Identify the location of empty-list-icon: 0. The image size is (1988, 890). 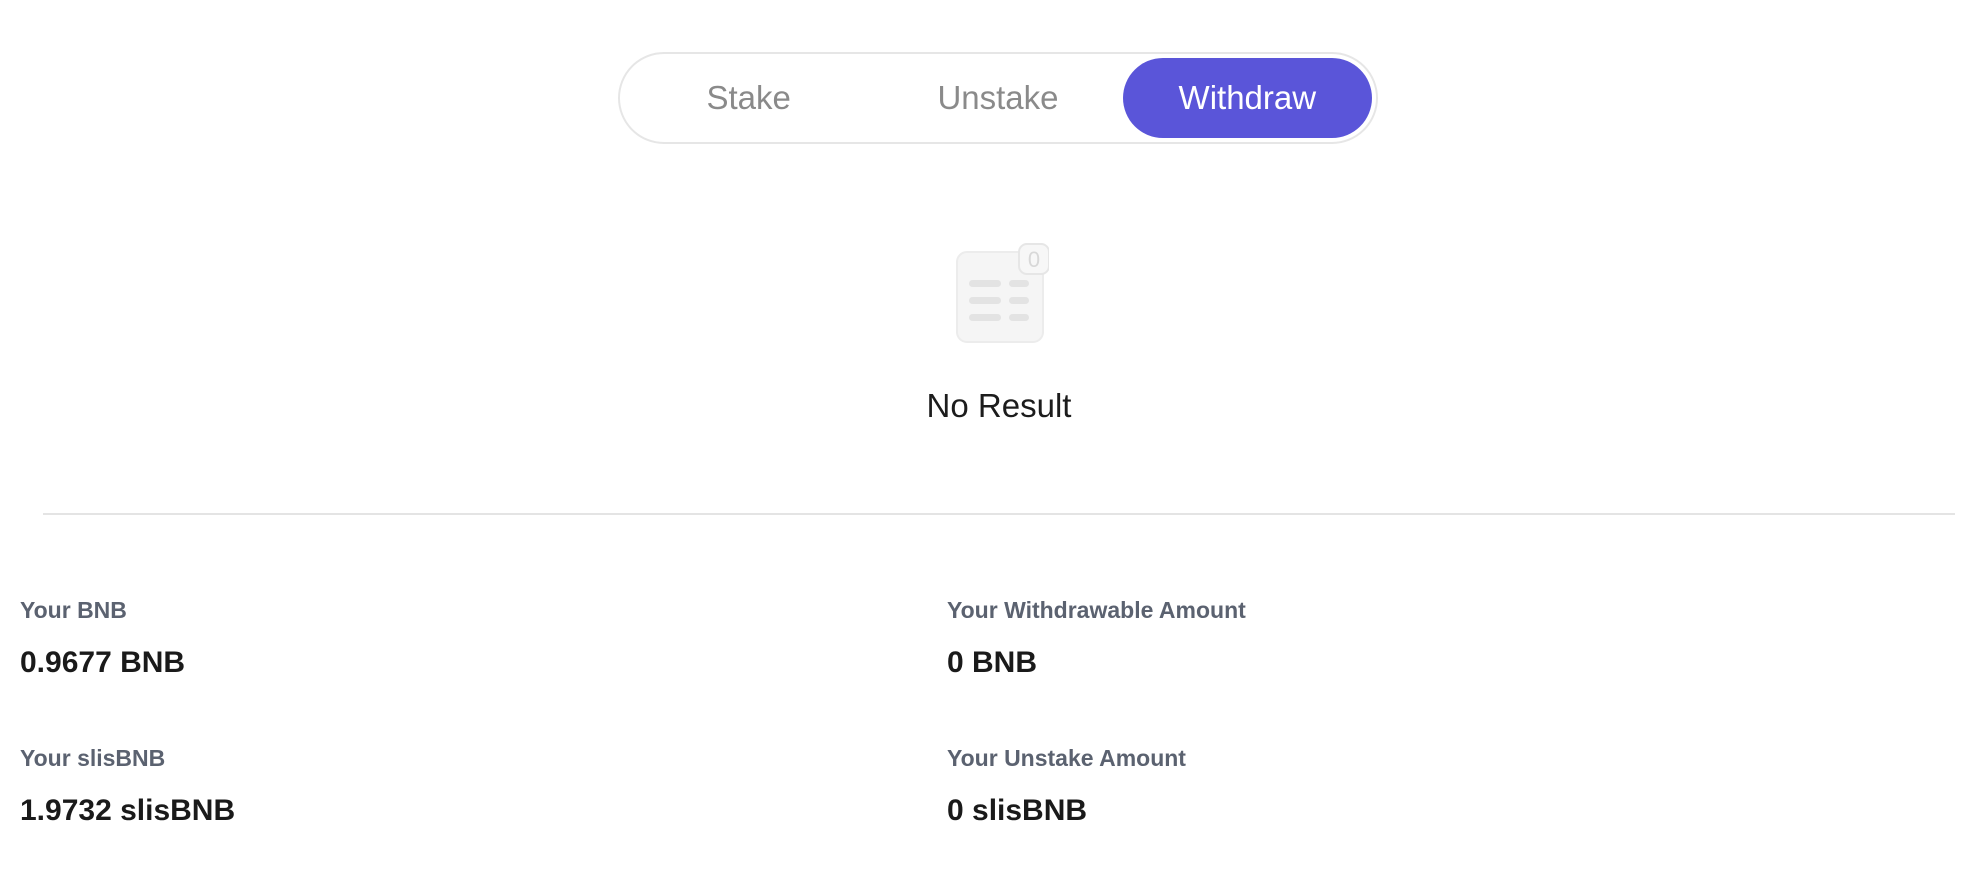
(999, 295).